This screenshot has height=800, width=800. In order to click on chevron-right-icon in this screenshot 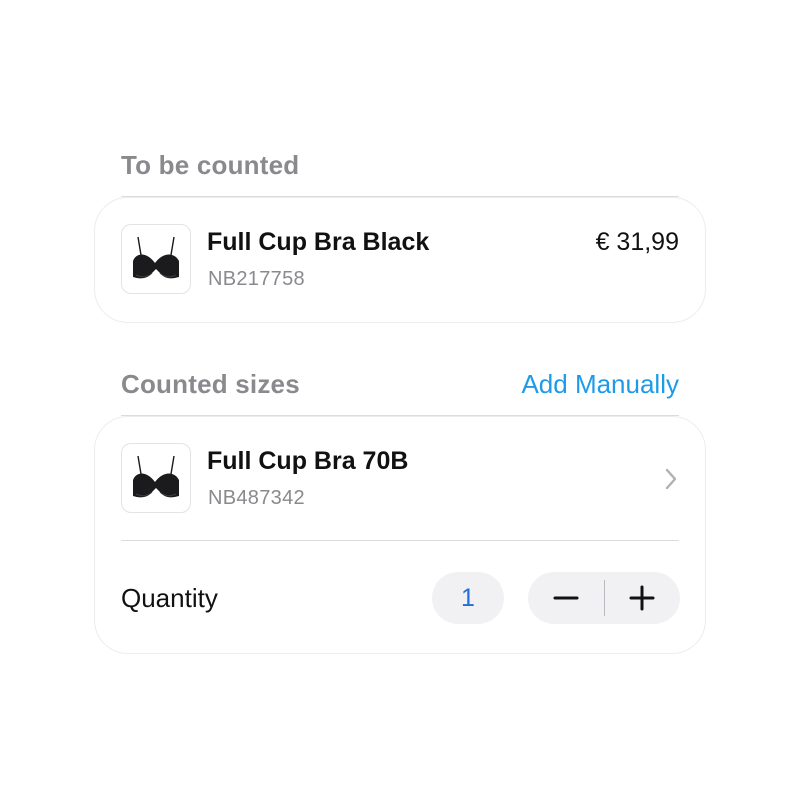, I will do `click(671, 479)`.